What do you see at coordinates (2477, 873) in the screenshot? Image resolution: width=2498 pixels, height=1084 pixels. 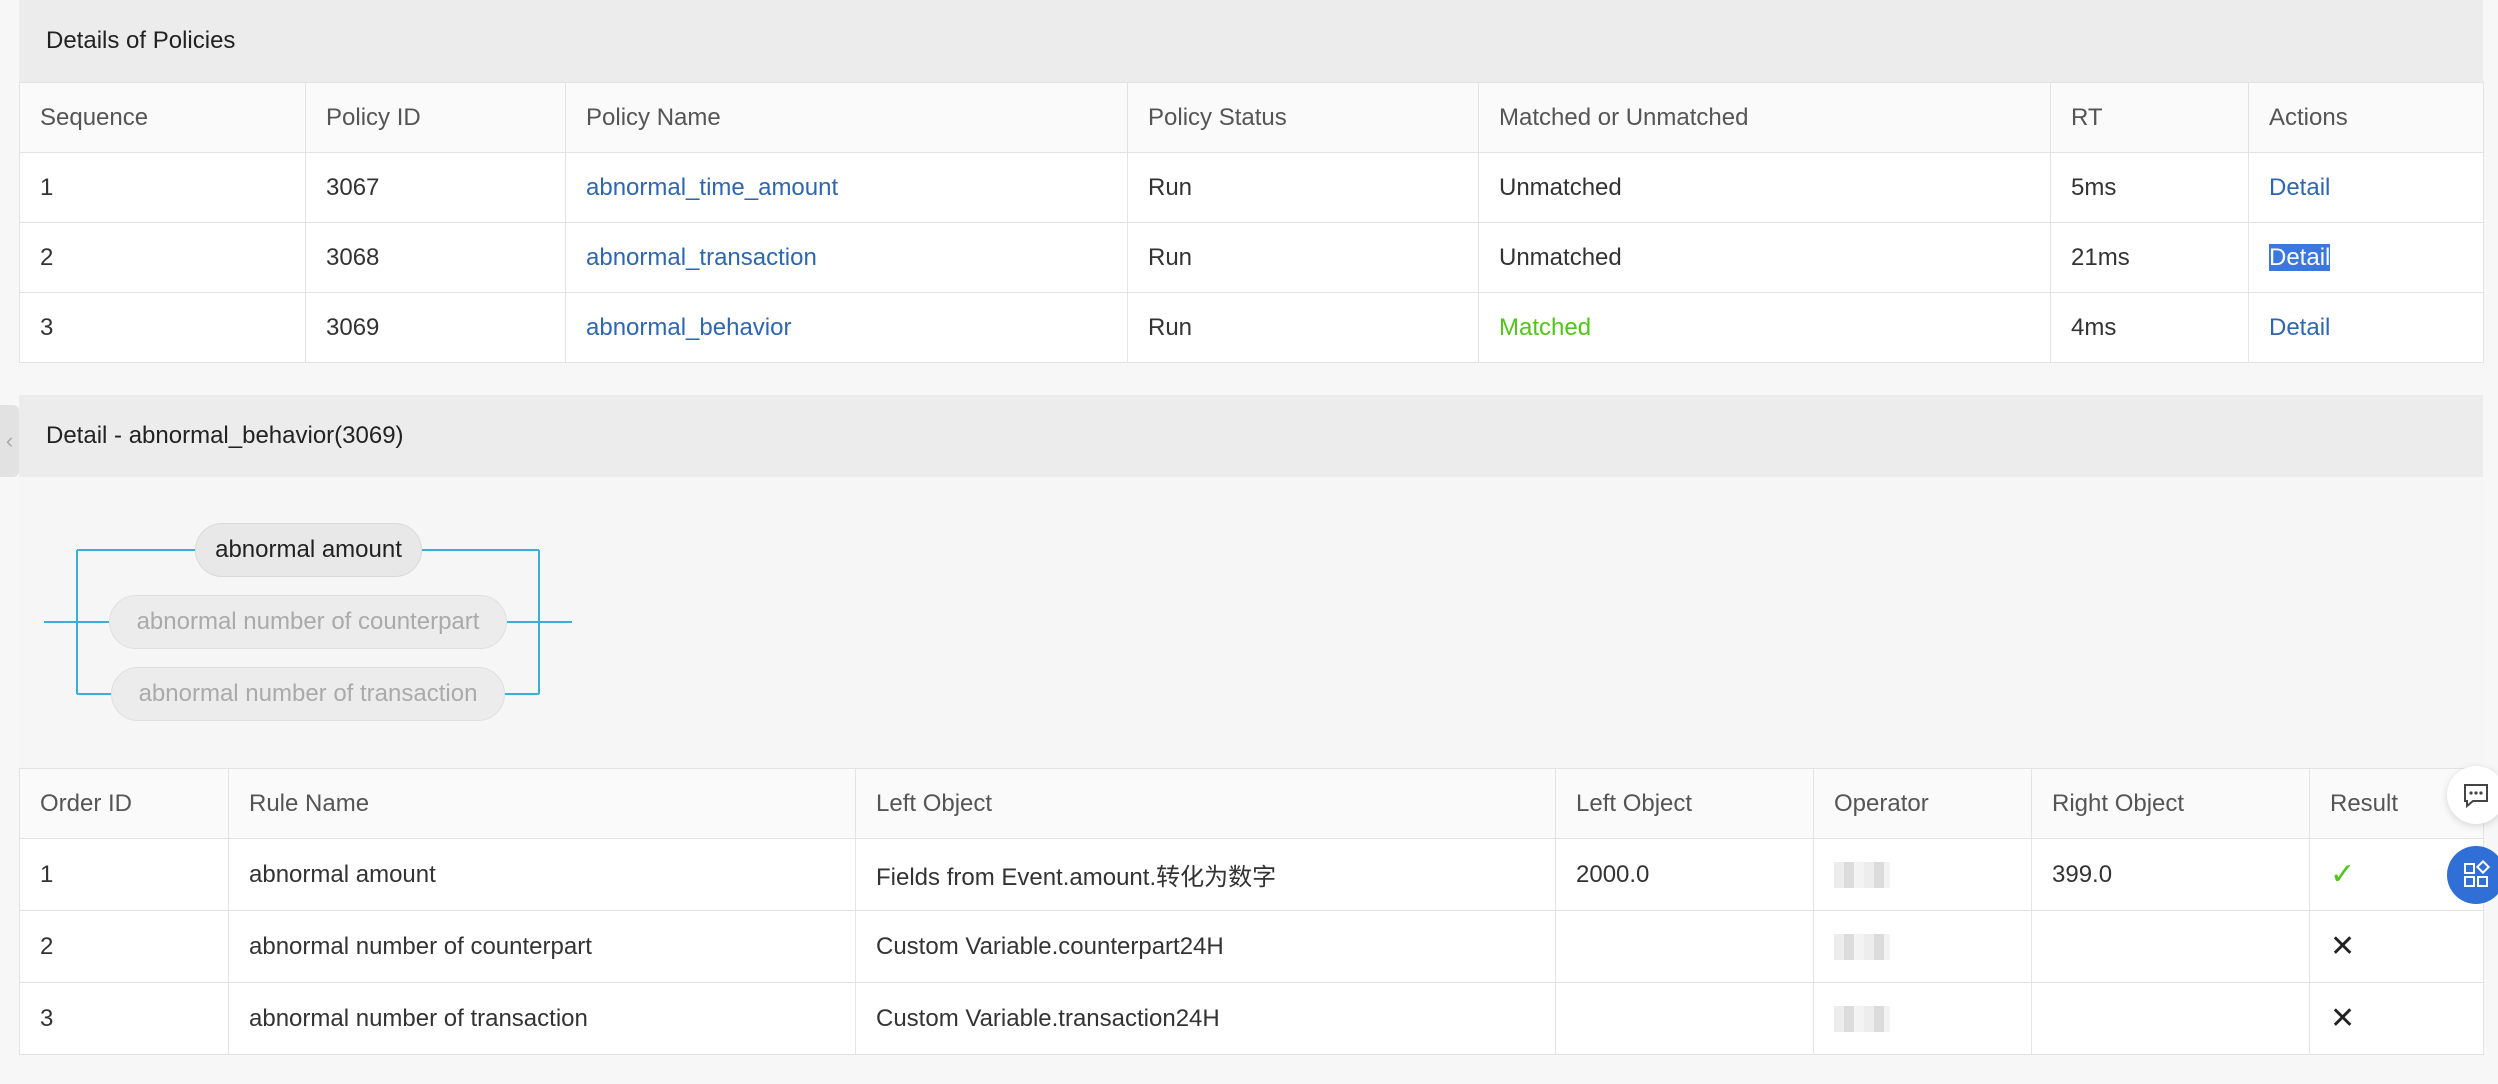 I see `apps-icon` at bounding box center [2477, 873].